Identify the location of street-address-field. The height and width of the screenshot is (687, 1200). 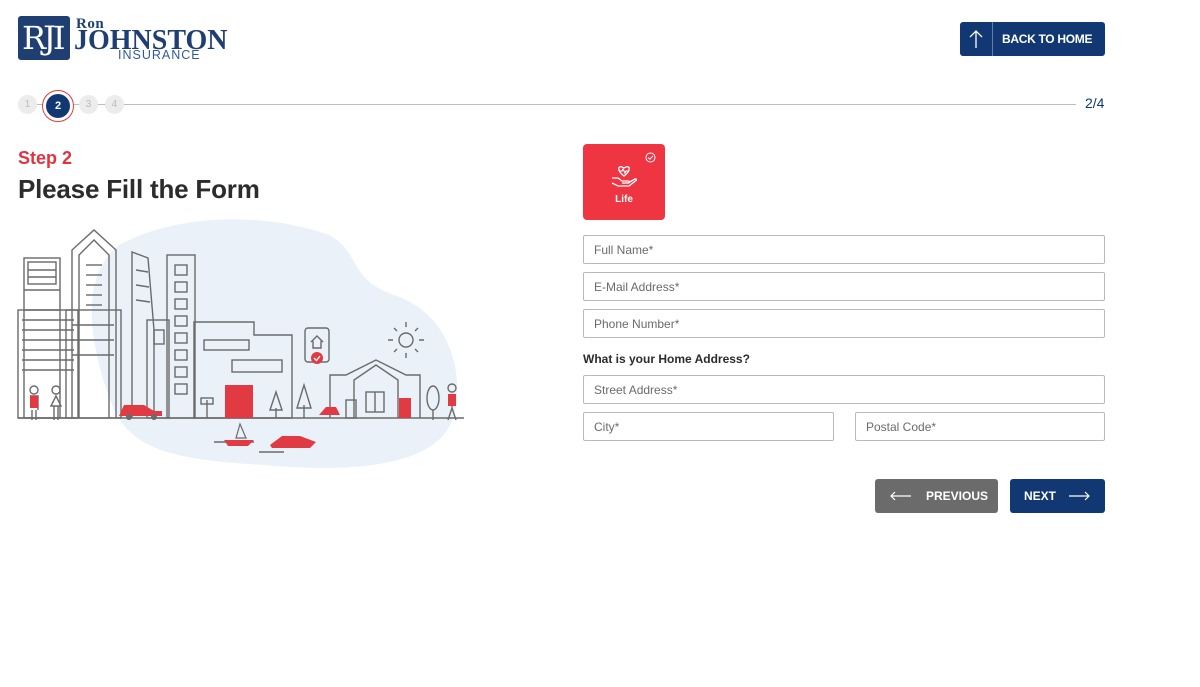
(844, 389).